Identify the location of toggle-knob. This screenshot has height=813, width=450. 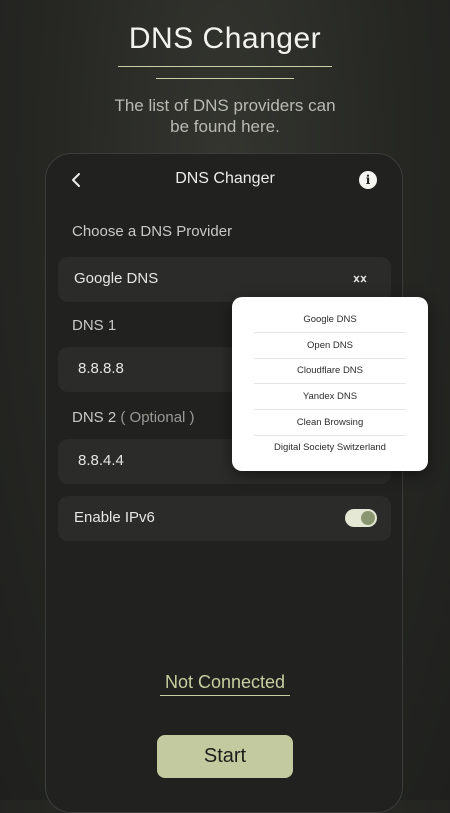
(368, 518).